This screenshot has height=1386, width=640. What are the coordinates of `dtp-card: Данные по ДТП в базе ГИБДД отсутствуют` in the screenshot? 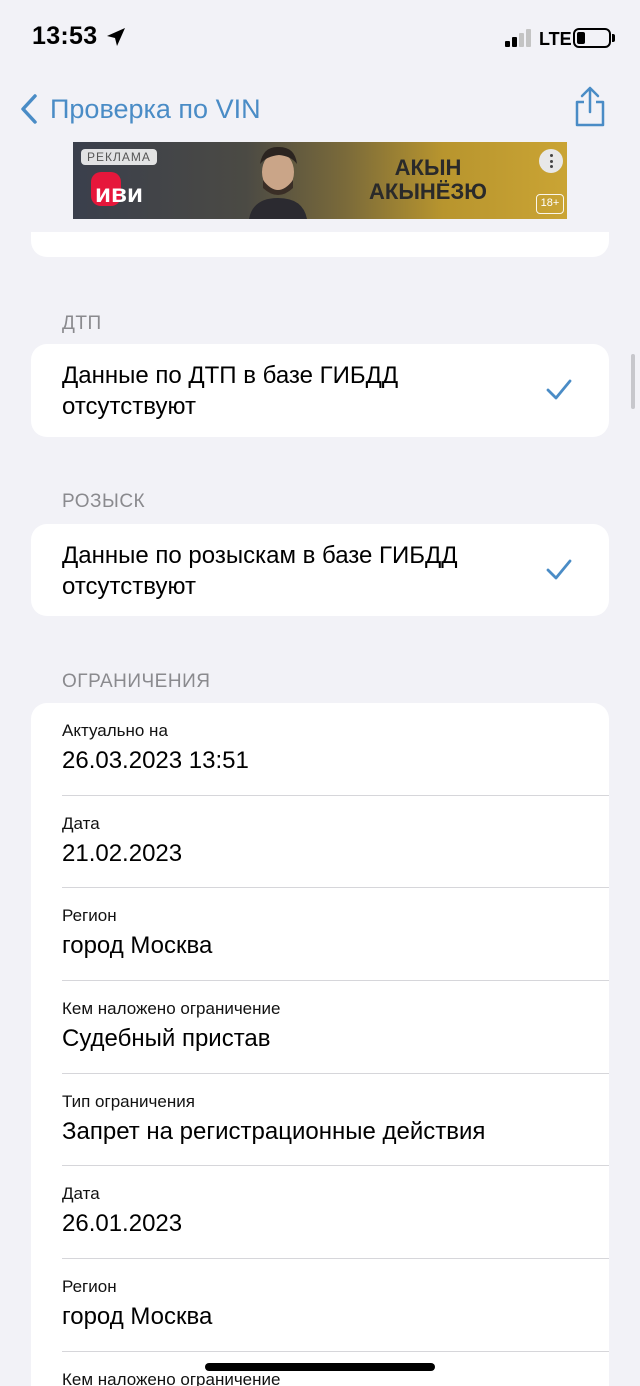 It's located at (320, 390).